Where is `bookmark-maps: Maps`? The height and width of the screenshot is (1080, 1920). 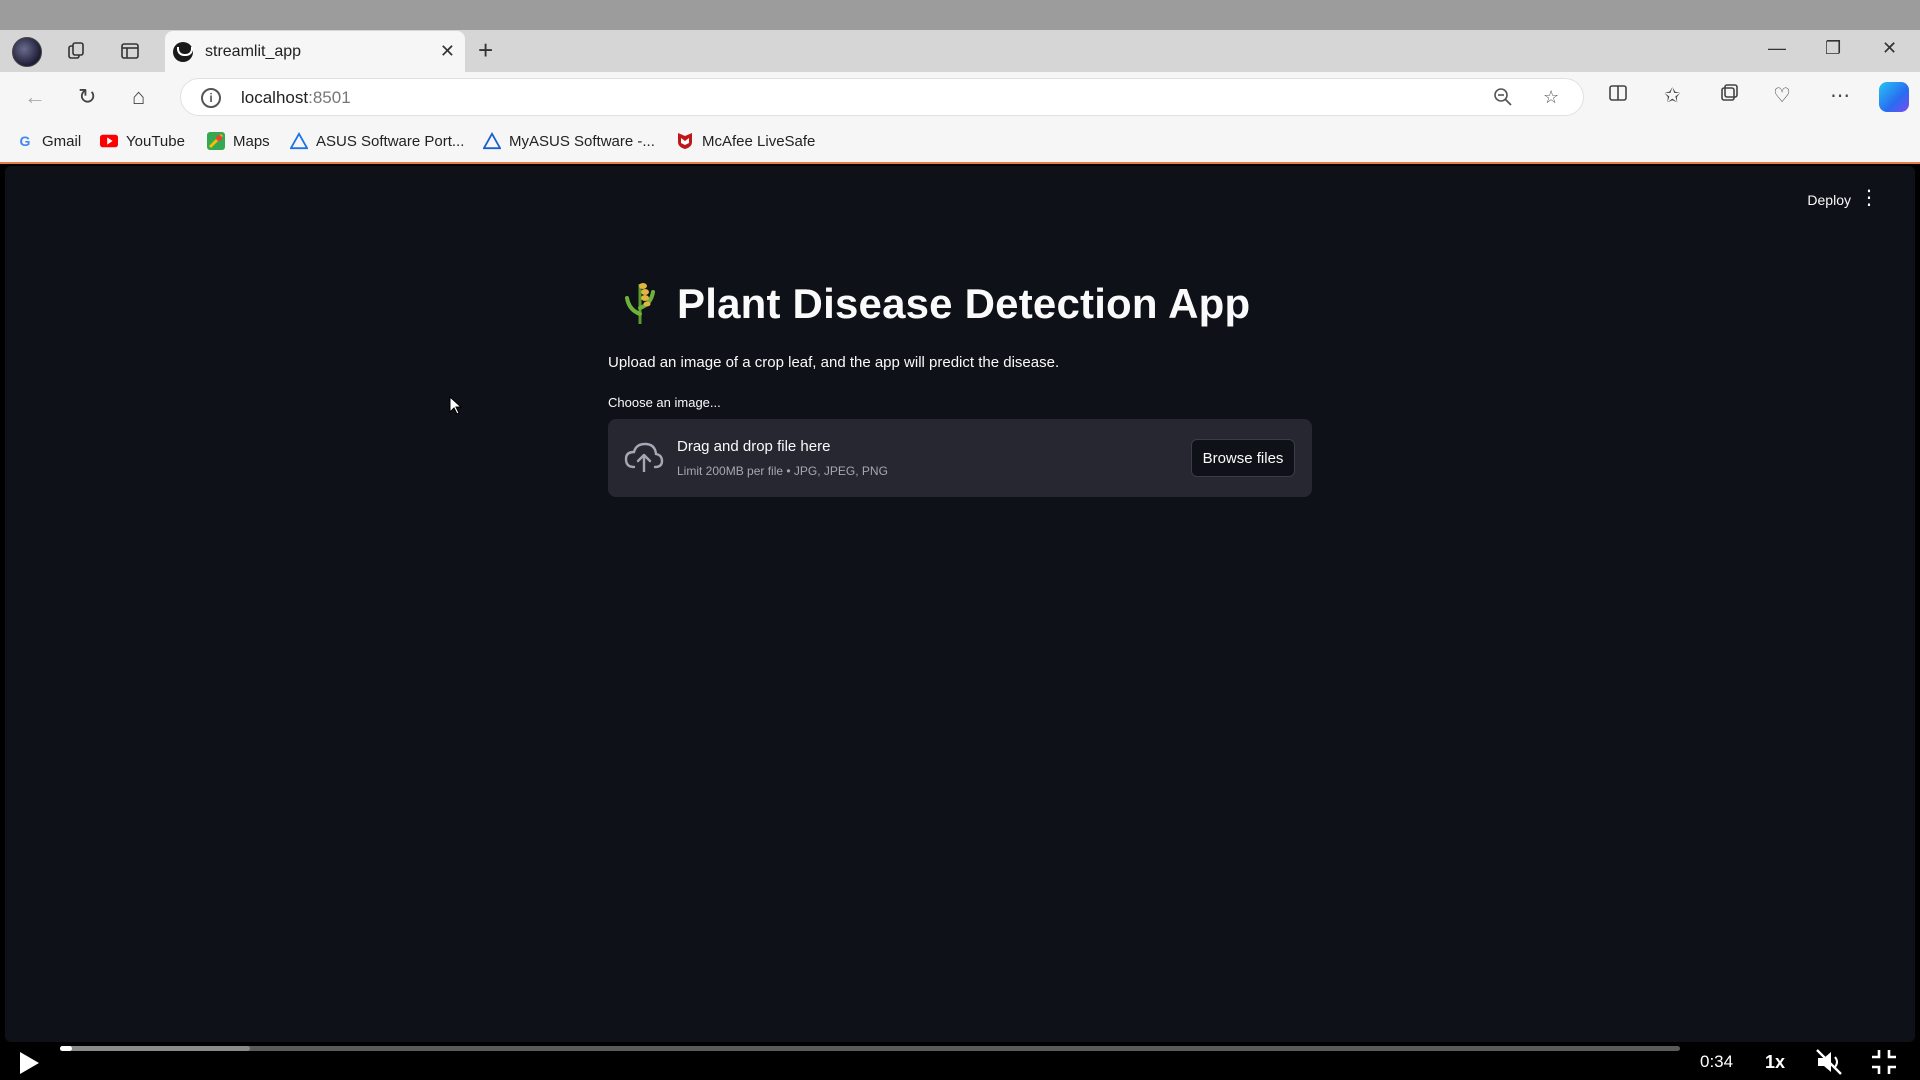
bookmark-maps: Maps is located at coordinates (238, 141).